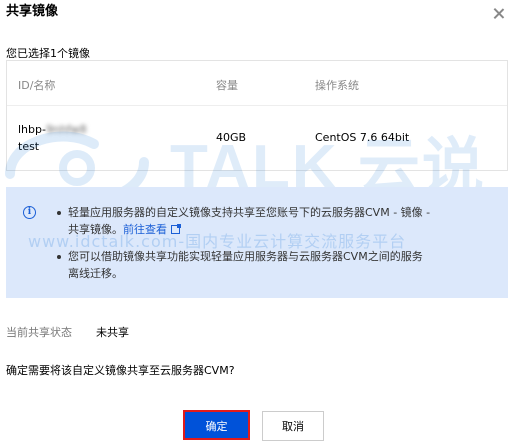 The height and width of the screenshot is (446, 510). What do you see at coordinates (231, 137) in the screenshot?
I see `image-capacity: 40GB` at bounding box center [231, 137].